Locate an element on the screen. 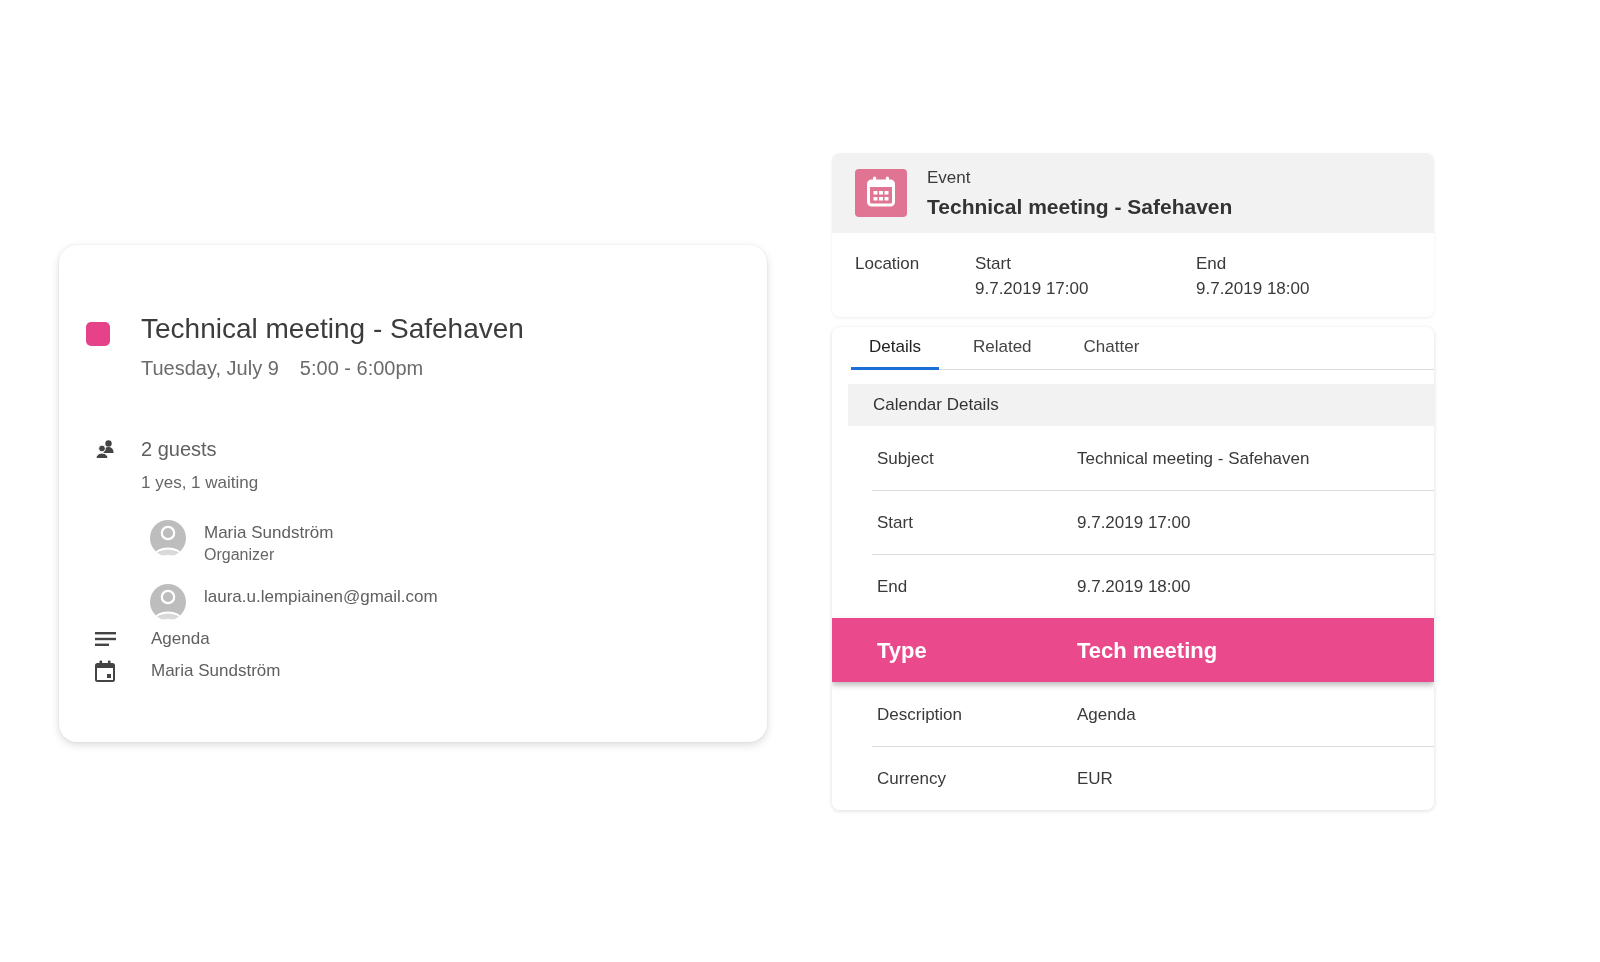 Image resolution: width=1600 pixels, height=962 pixels. guest-summary: 1 yes, 1 waiting is located at coordinates (200, 483).